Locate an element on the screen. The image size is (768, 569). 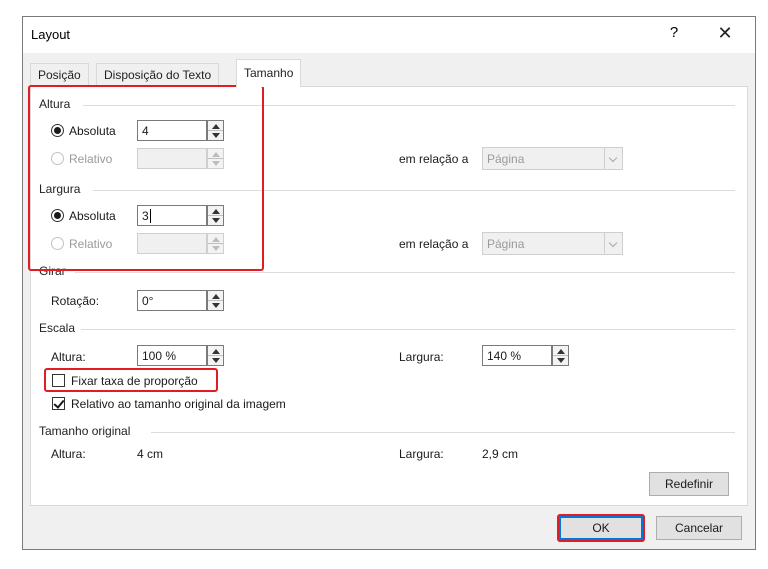
rotacao-input: 0° is located at coordinates (172, 300).